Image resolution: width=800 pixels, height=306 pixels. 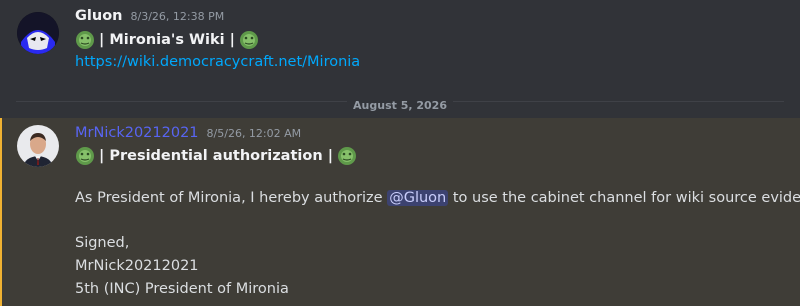 I want to click on user-mention: @Gluon, so click(x=418, y=198).